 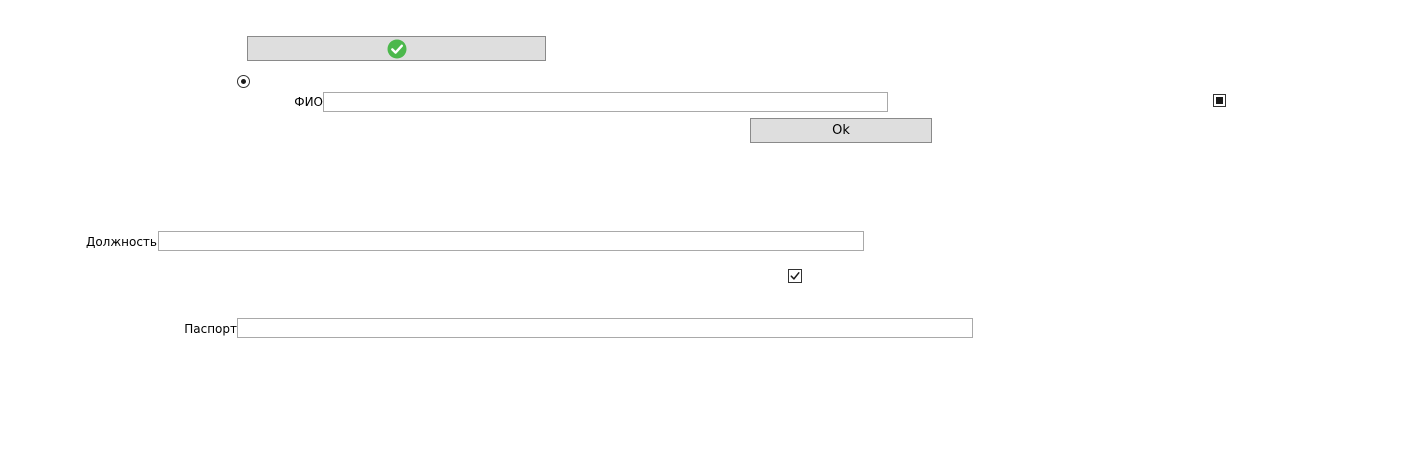 I want to click on position-field, so click(x=511, y=241).